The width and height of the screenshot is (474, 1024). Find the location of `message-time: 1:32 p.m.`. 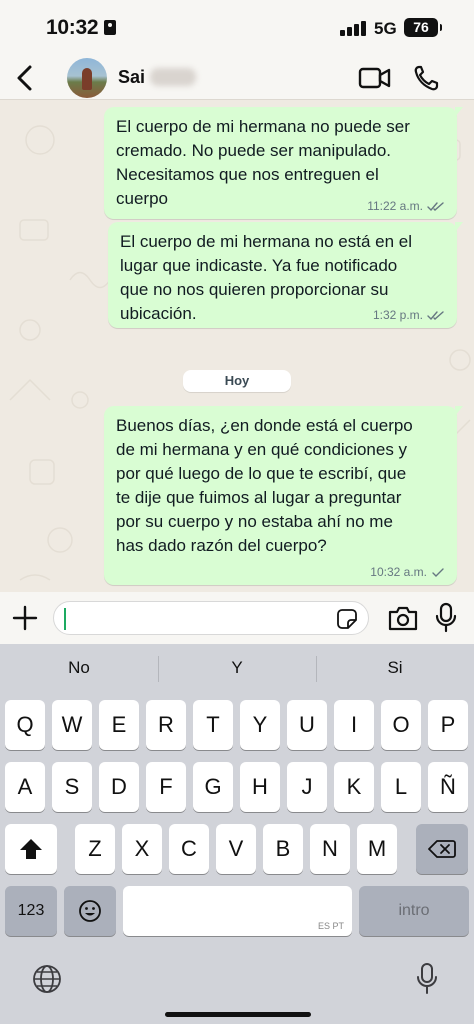

message-time: 1:32 p.m. is located at coordinates (397, 315).